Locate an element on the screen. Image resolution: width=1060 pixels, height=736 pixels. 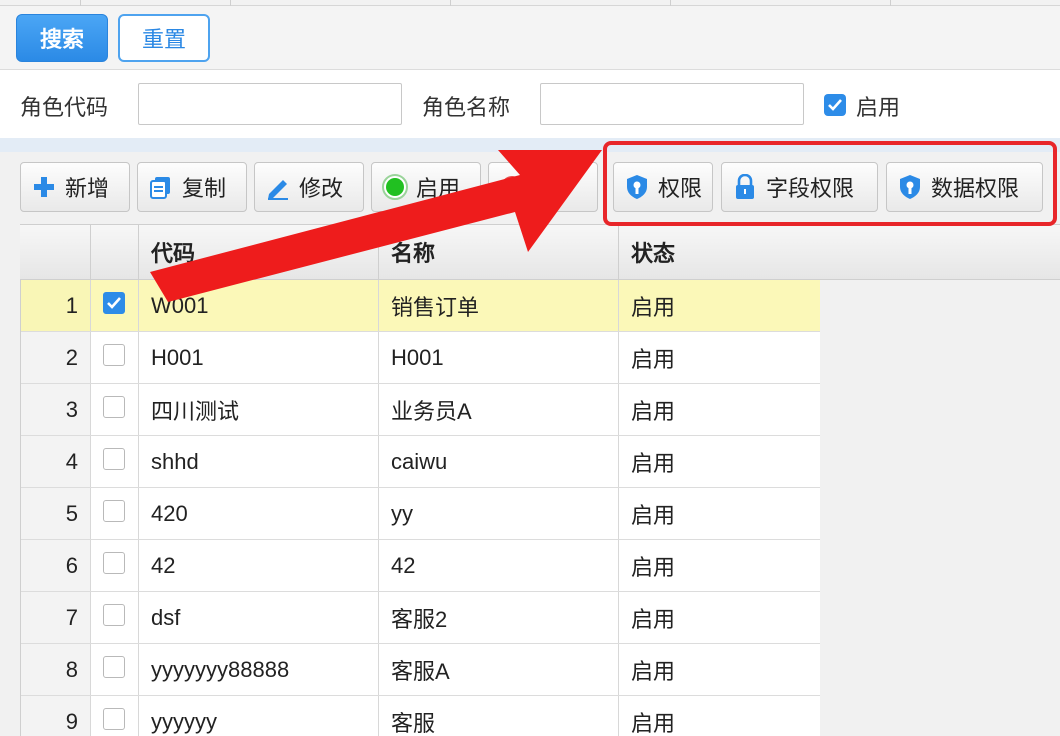
header-code: 代码 is located at coordinates (259, 252).